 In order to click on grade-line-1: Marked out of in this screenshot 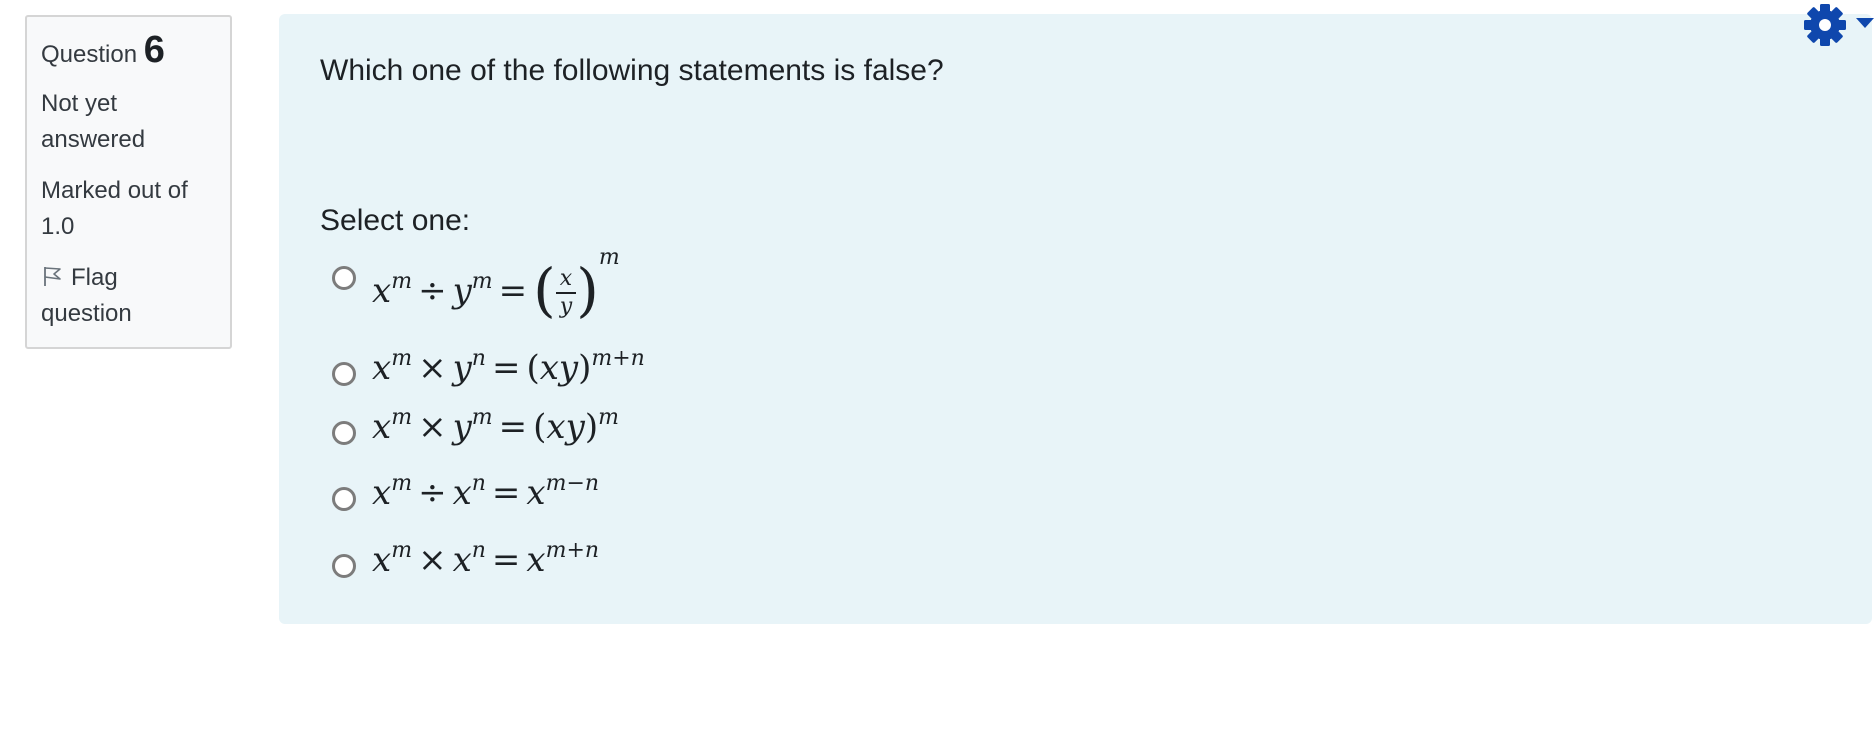, I will do `click(114, 190)`.